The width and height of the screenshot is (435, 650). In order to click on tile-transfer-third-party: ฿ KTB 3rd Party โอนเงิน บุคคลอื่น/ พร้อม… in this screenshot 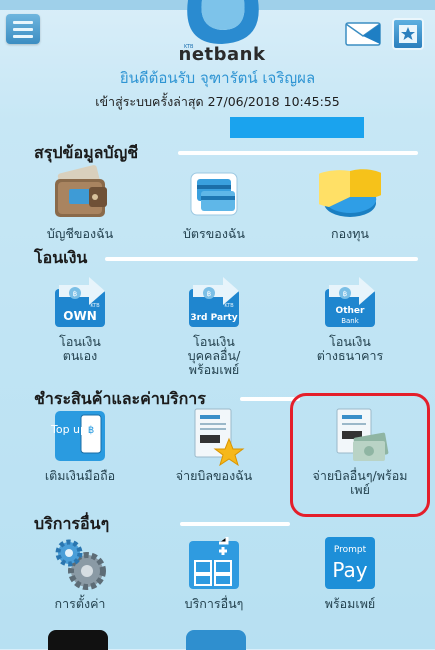, I will do `click(214, 324)`.